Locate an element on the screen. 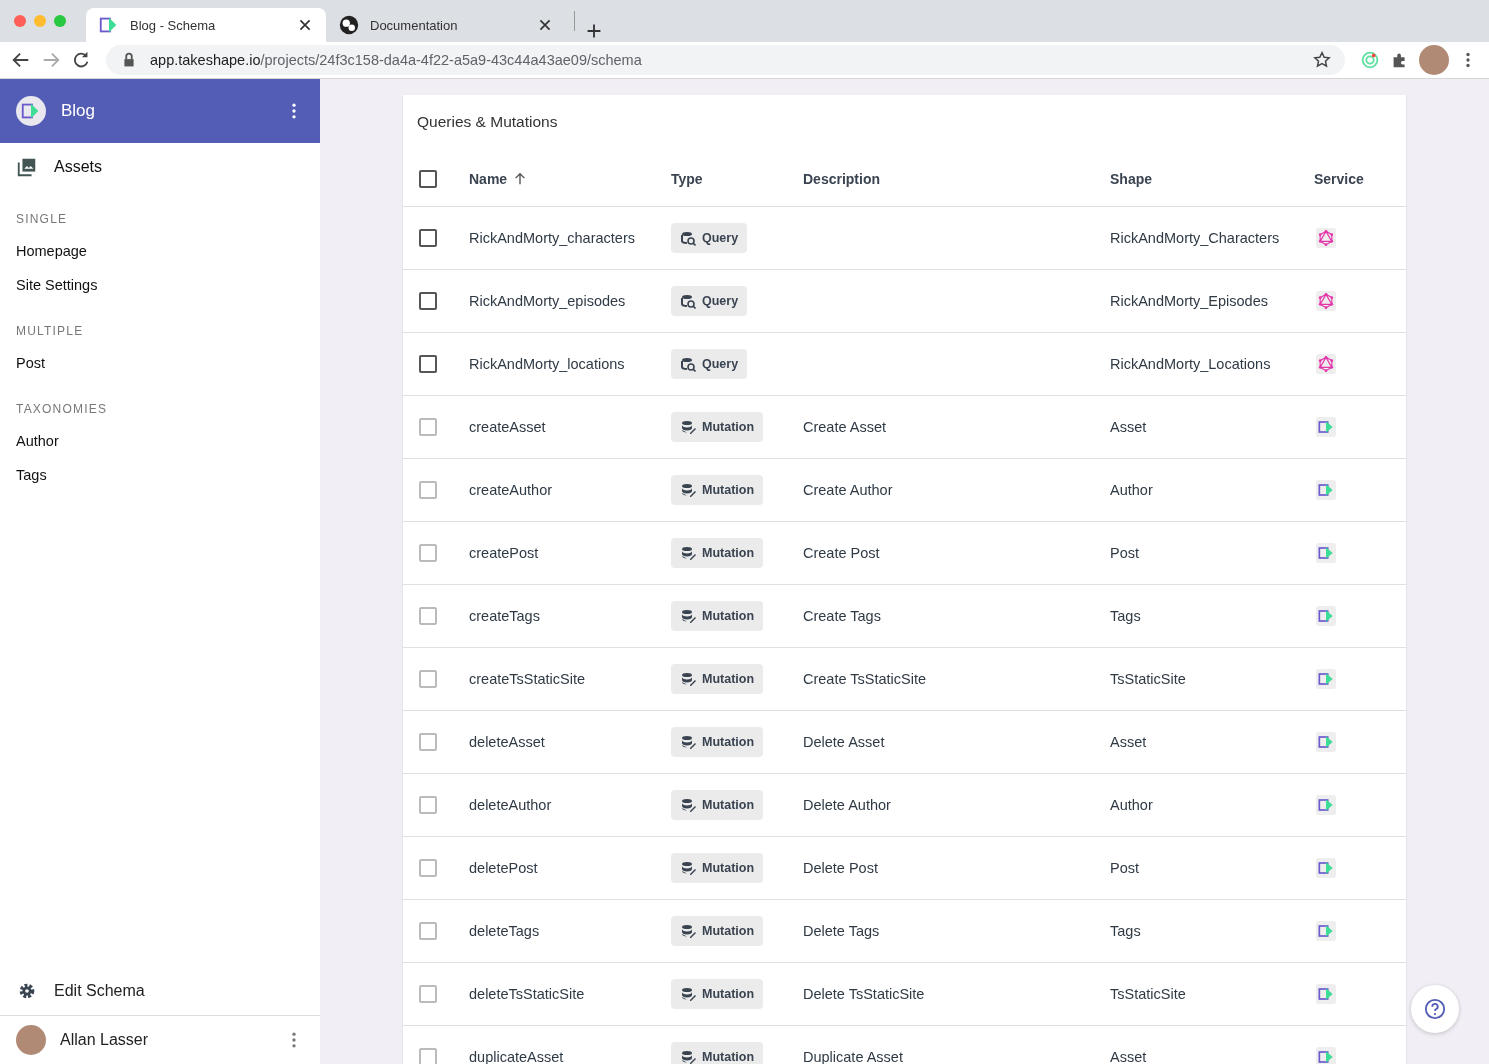 This screenshot has width=1489, height=1064. shape-cell-text: RickAndMorty_Episodes is located at coordinates (1189, 301).